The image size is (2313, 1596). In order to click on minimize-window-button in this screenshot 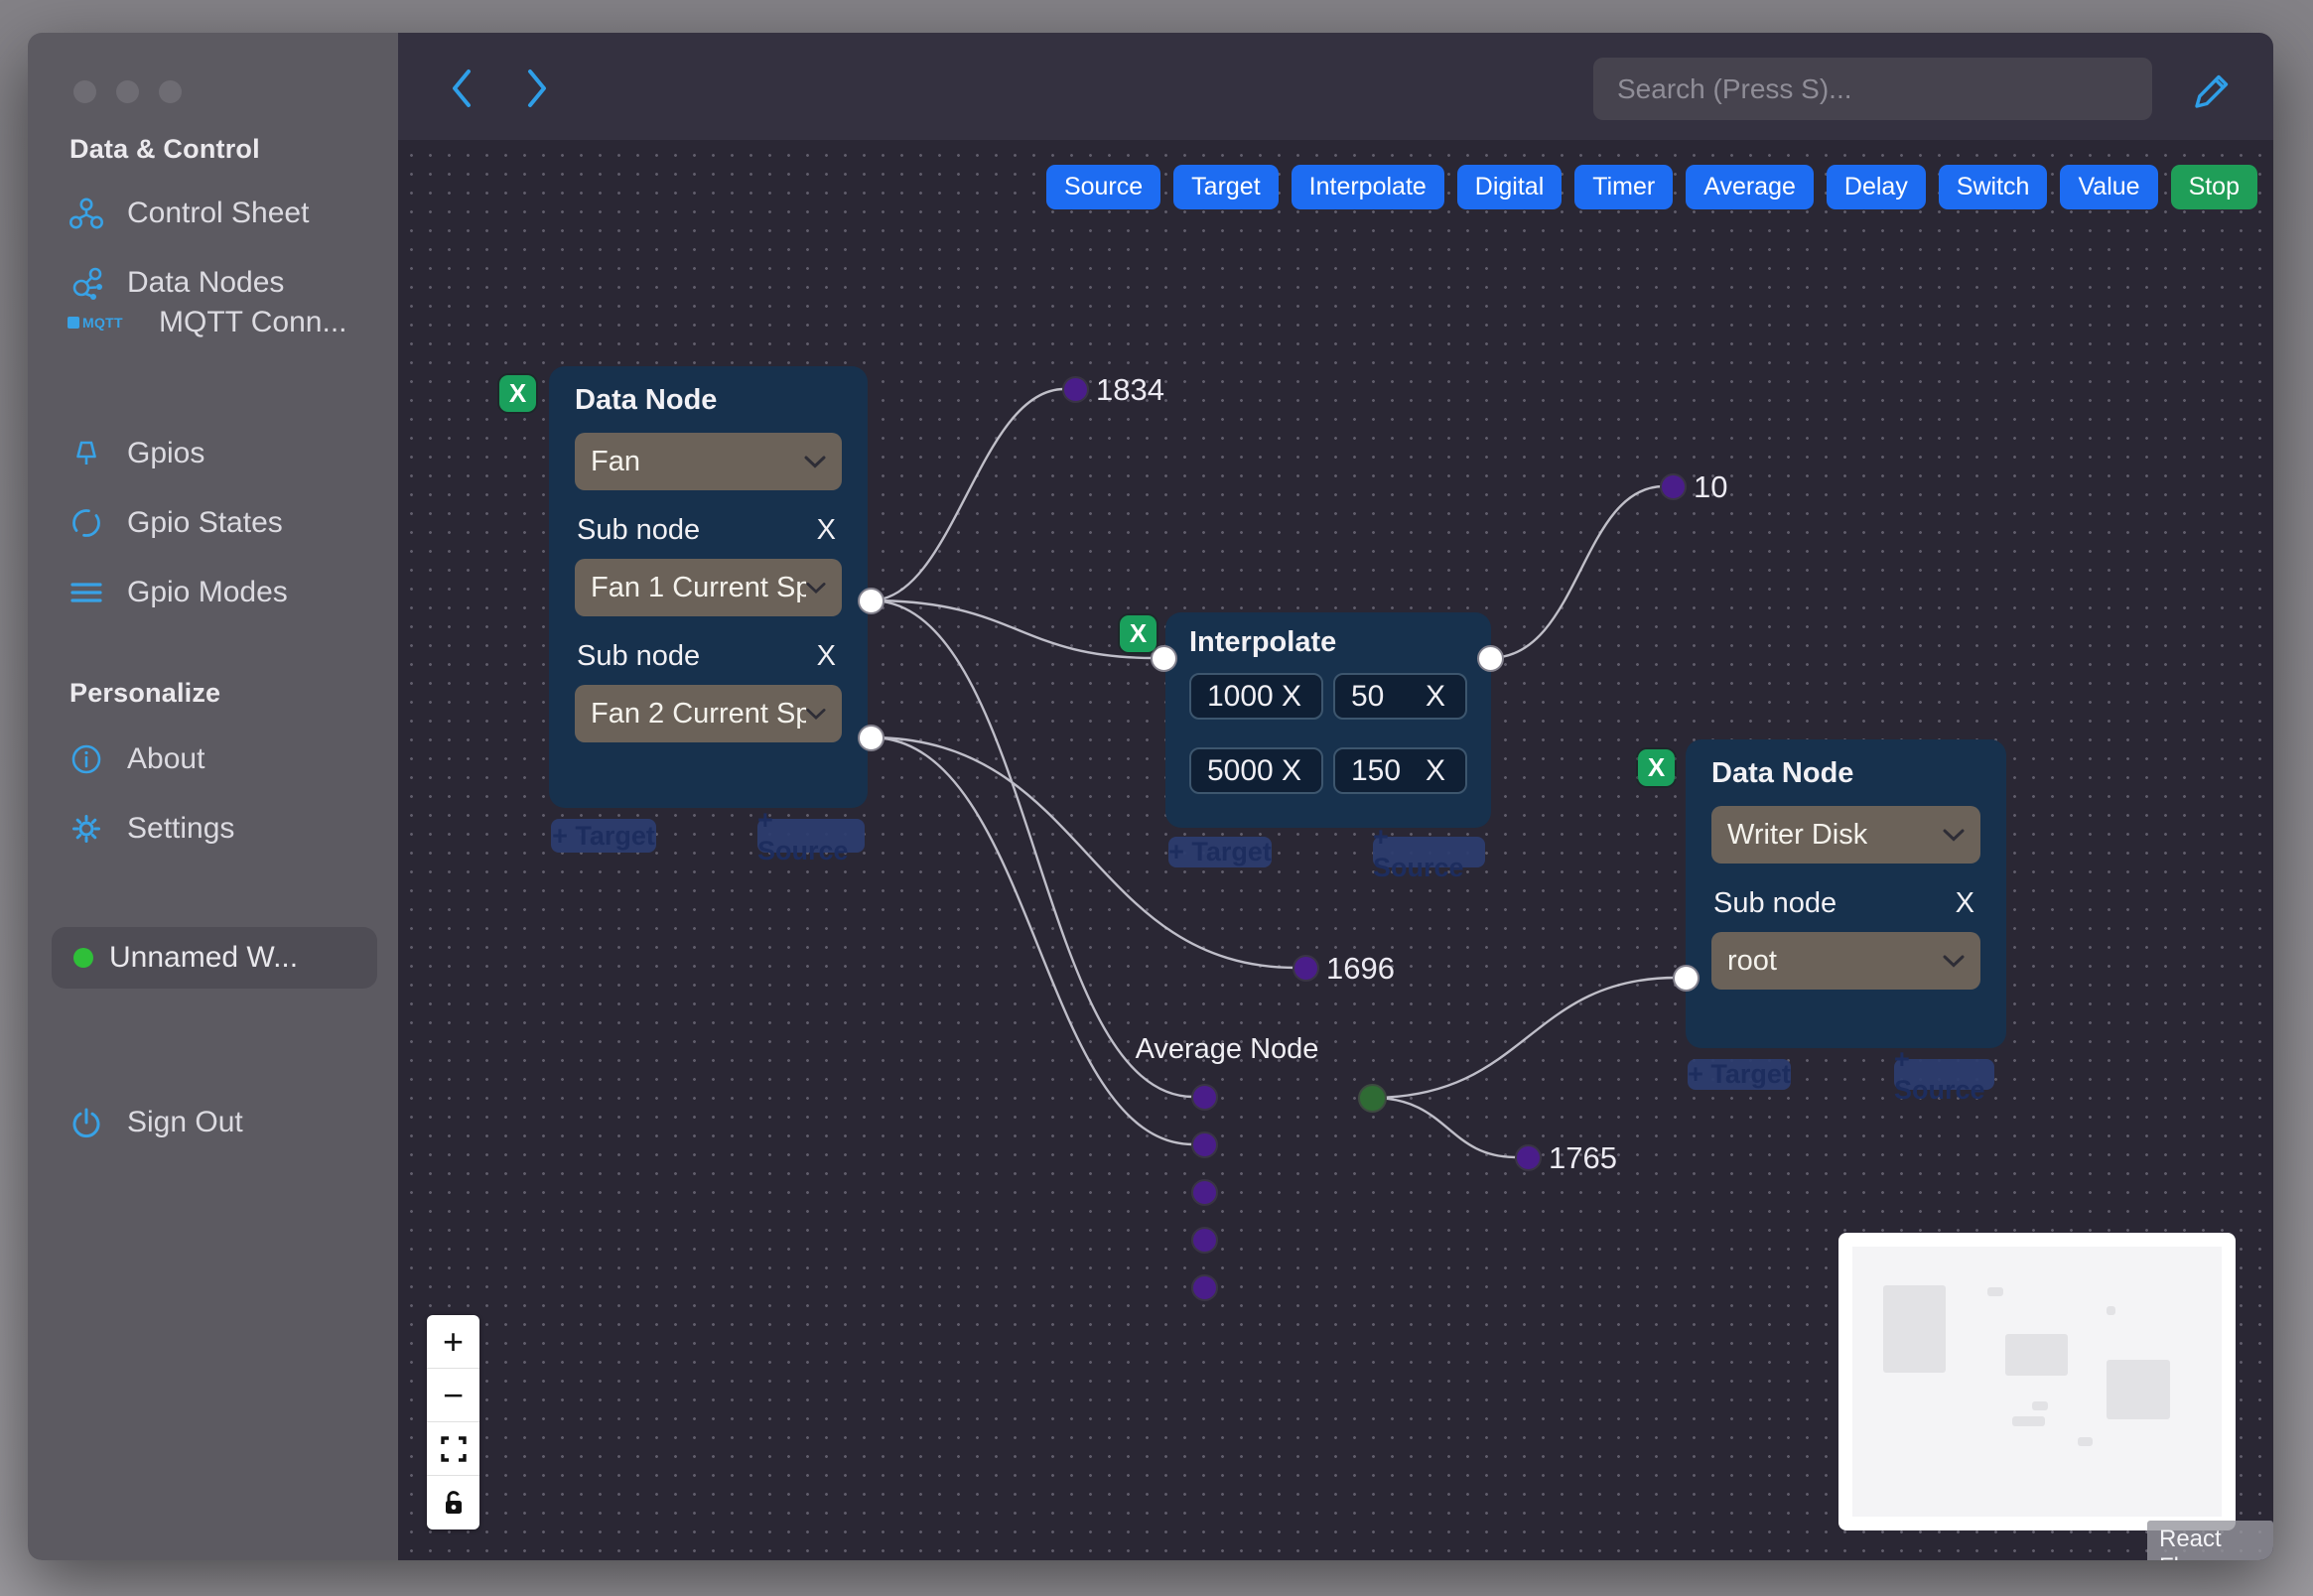, I will do `click(128, 91)`.